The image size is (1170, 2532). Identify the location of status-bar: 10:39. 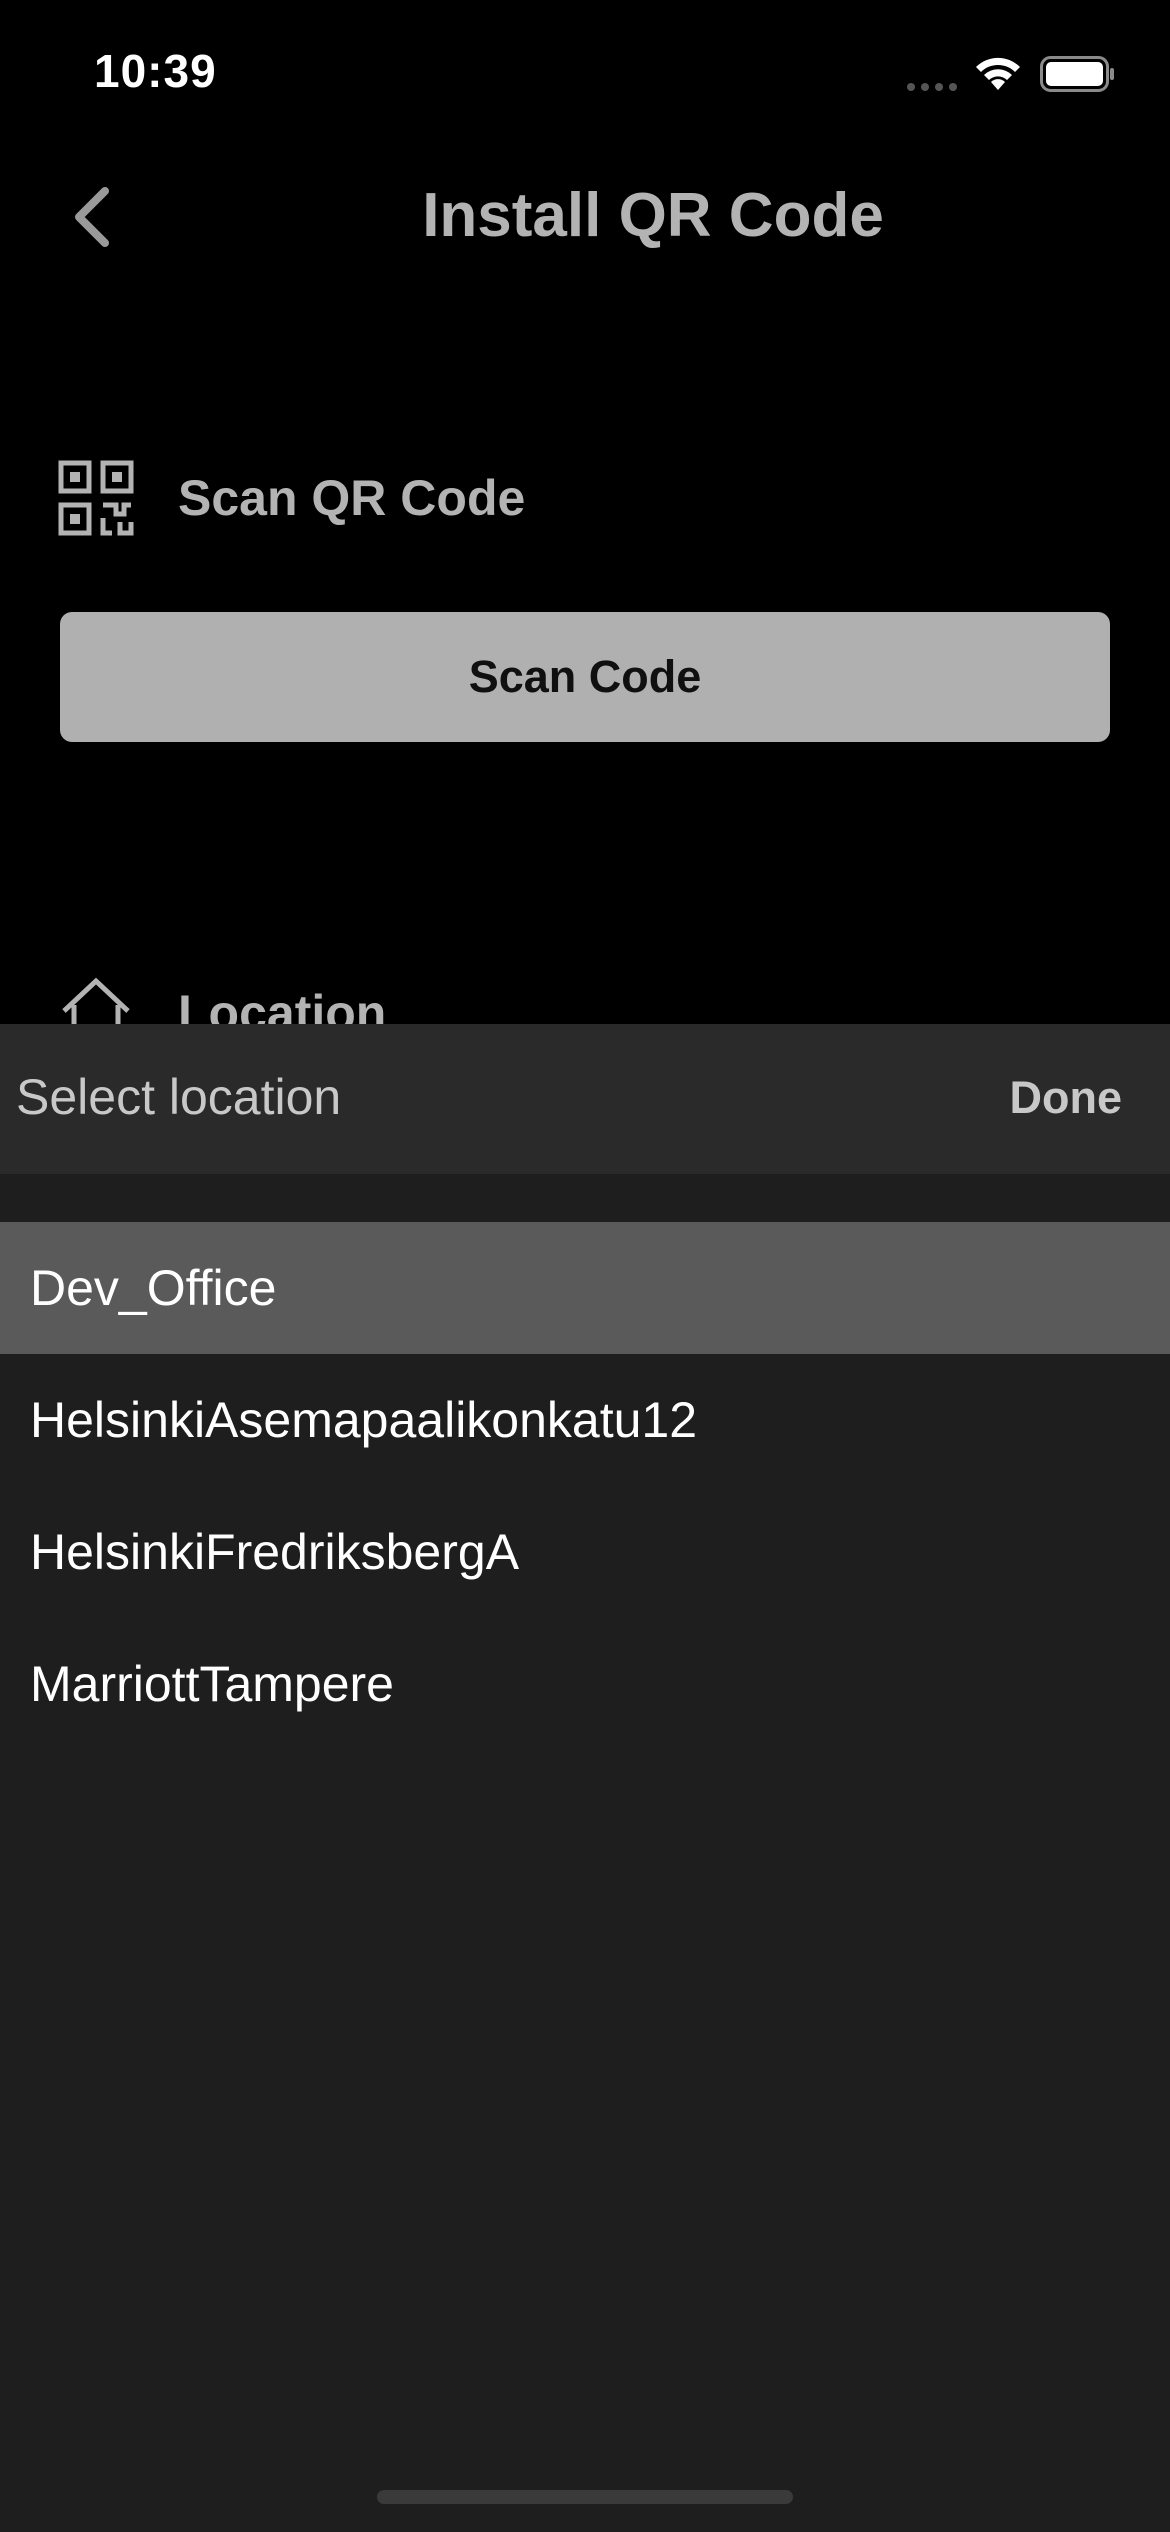
(585, 75).